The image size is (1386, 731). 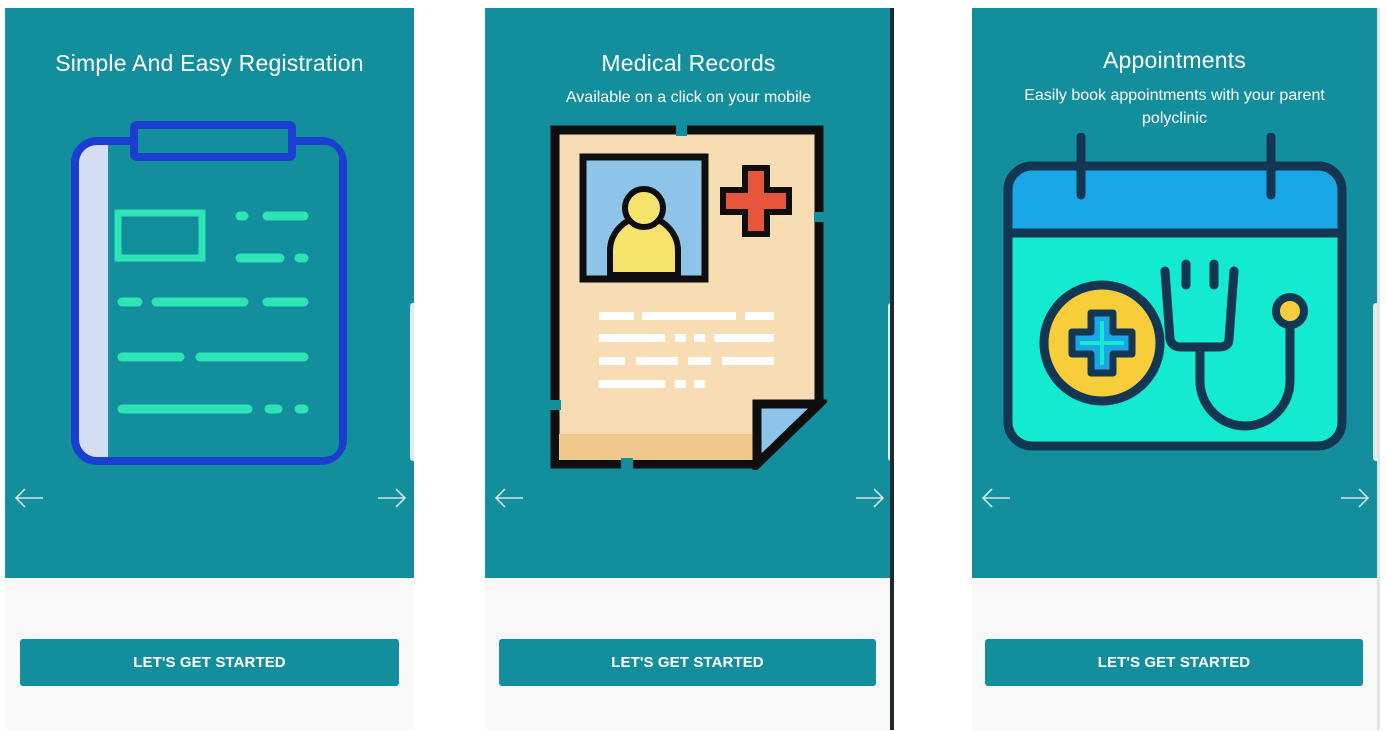 I want to click on calendar-stethoscope-icon, so click(x=1175, y=292).